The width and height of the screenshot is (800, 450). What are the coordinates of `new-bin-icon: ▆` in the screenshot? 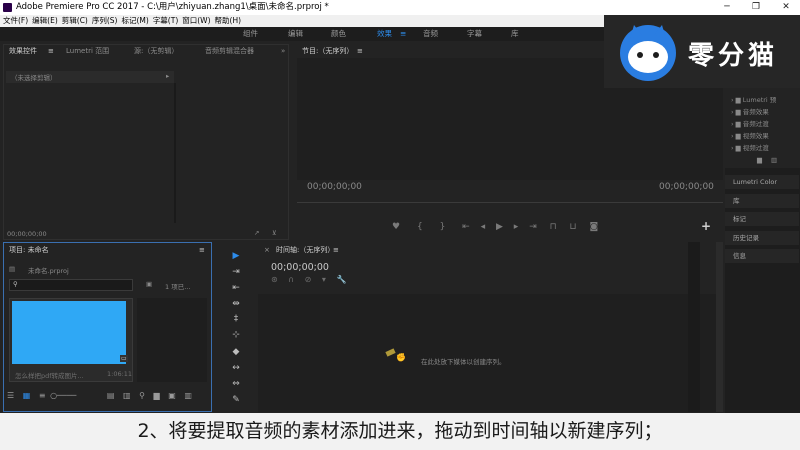 It's located at (157, 395).